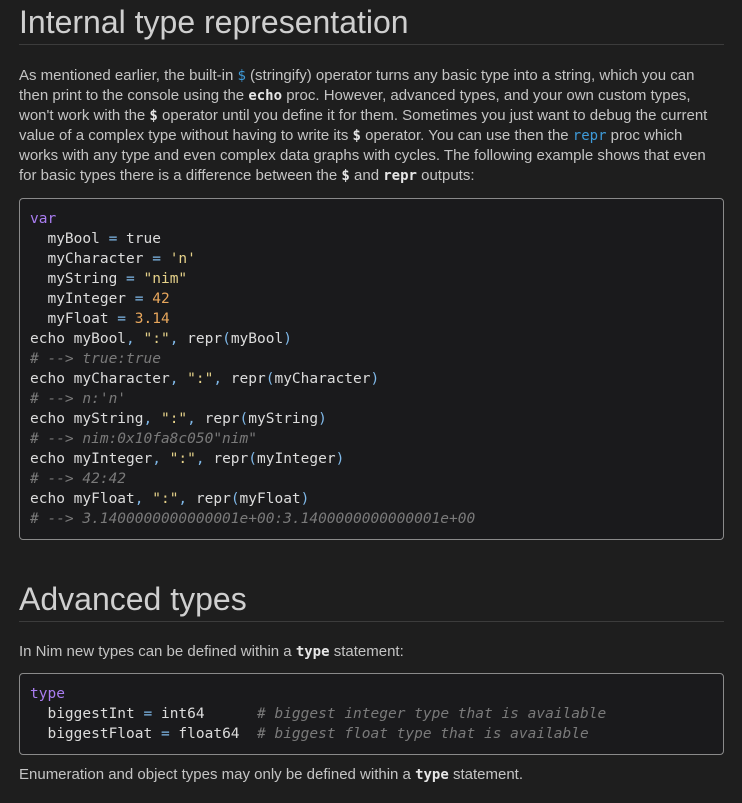 The image size is (742, 803). Describe the element at coordinates (91, 734) in the screenshot. I see `code-ident: biggestFloat` at that location.